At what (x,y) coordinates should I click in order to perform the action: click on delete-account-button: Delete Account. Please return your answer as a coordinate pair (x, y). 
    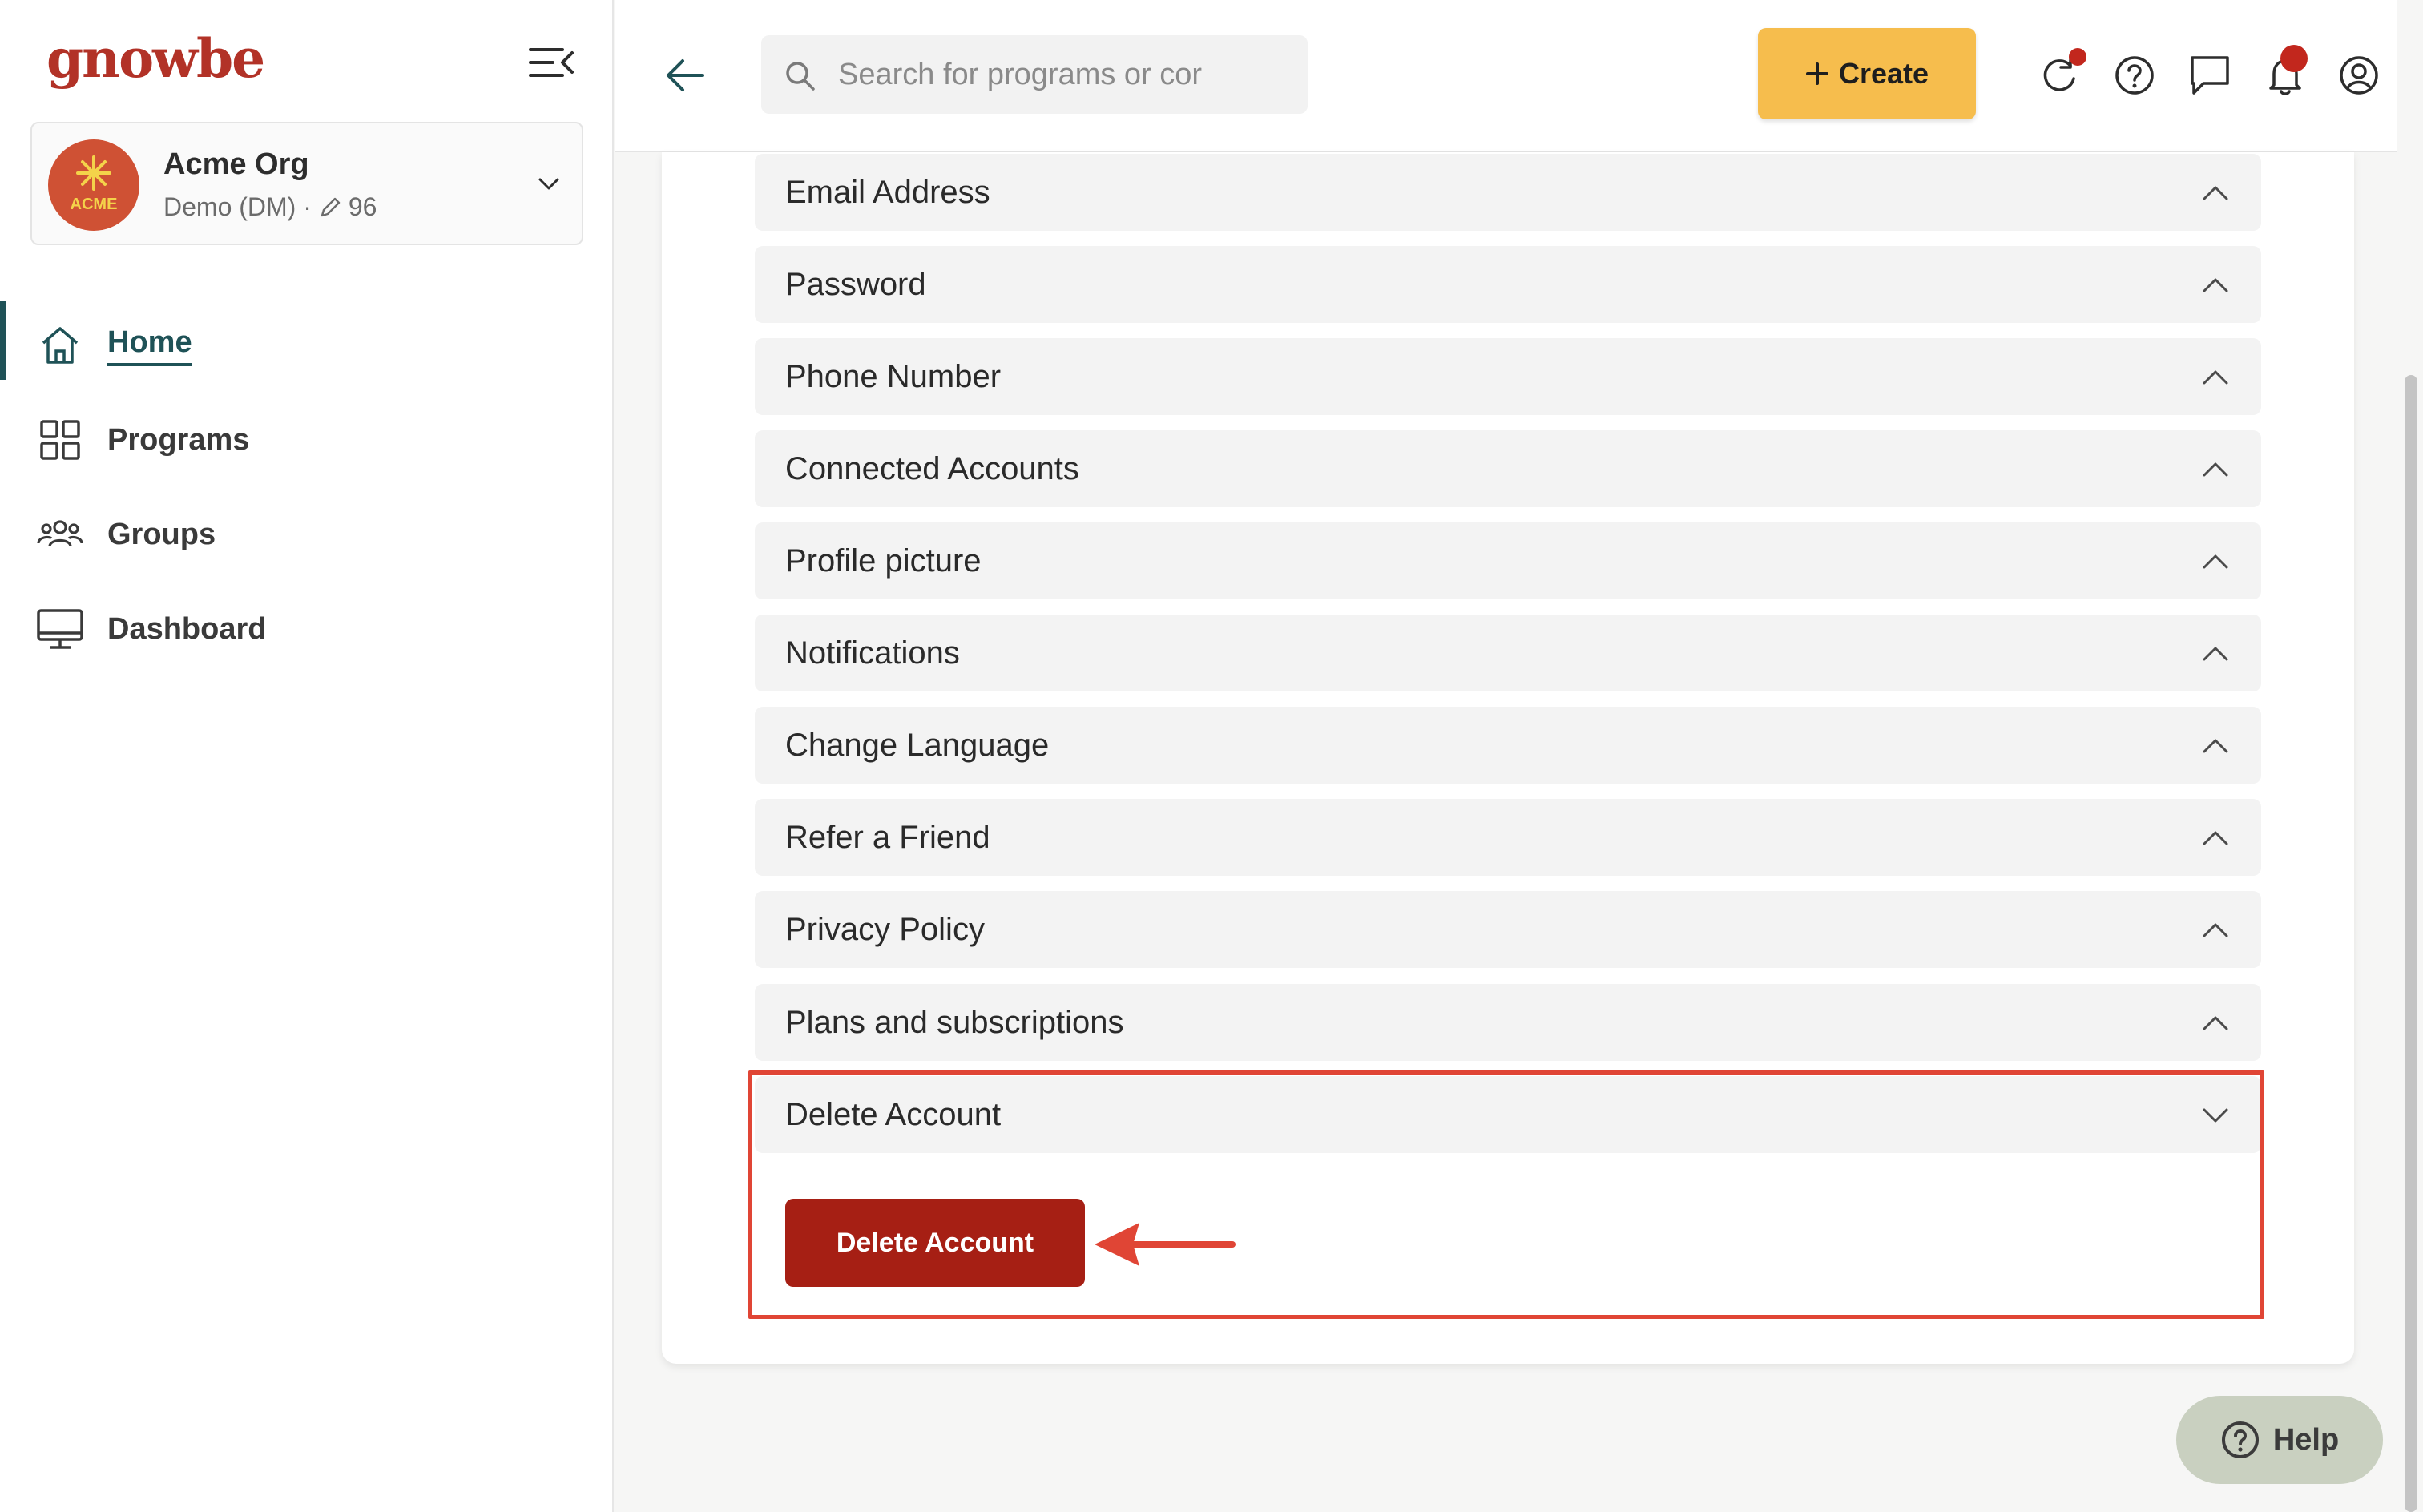
    Looking at the image, I should click on (935, 1243).